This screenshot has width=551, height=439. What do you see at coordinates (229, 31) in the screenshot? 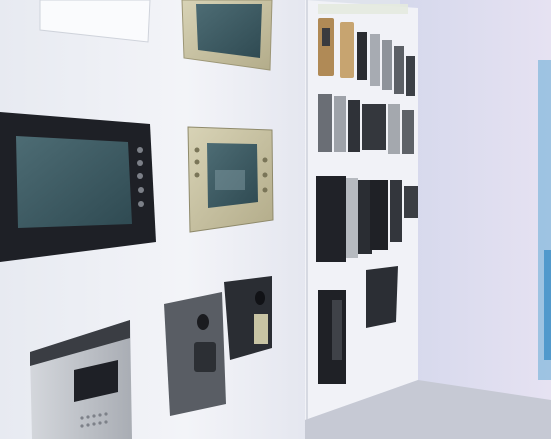
I see `gold-monitor-top-screen` at bounding box center [229, 31].